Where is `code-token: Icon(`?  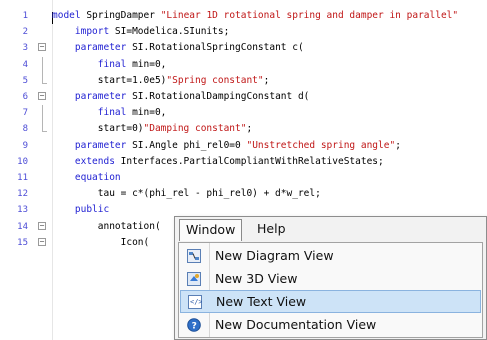 code-token: Icon( is located at coordinates (101, 242).